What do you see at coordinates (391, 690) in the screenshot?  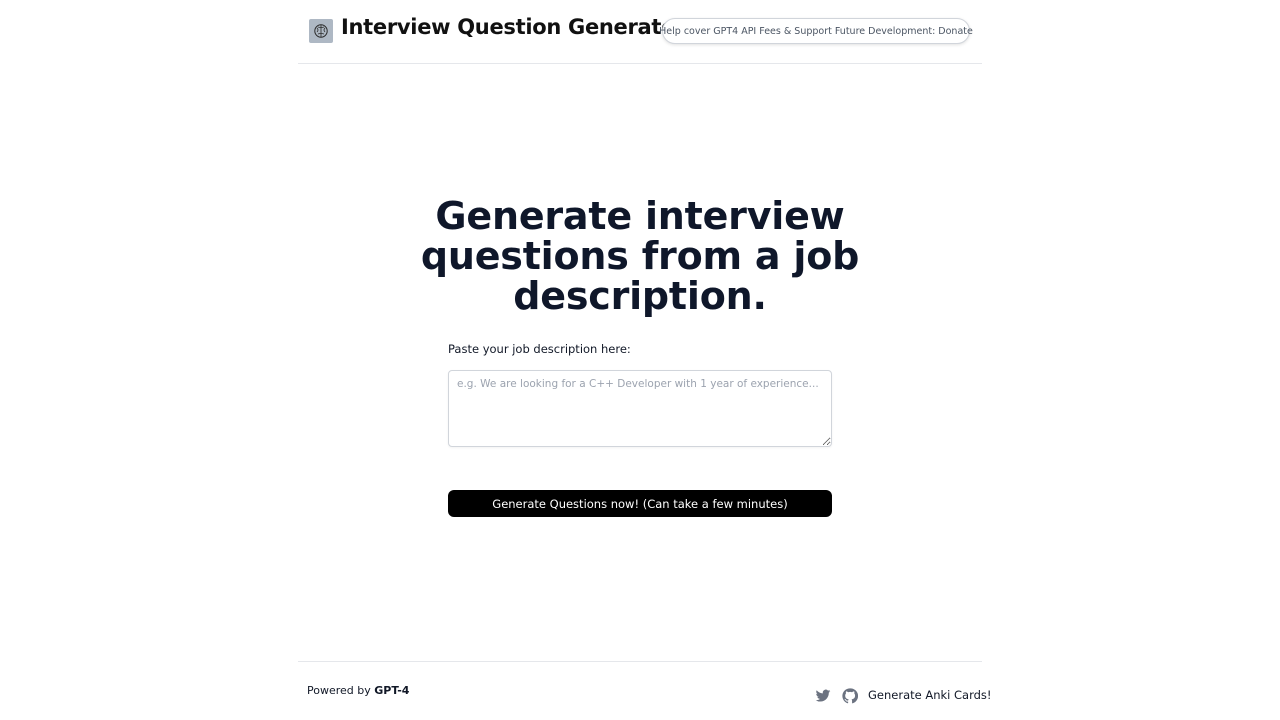 I see `powered-by-brand: GPT-4` at bounding box center [391, 690].